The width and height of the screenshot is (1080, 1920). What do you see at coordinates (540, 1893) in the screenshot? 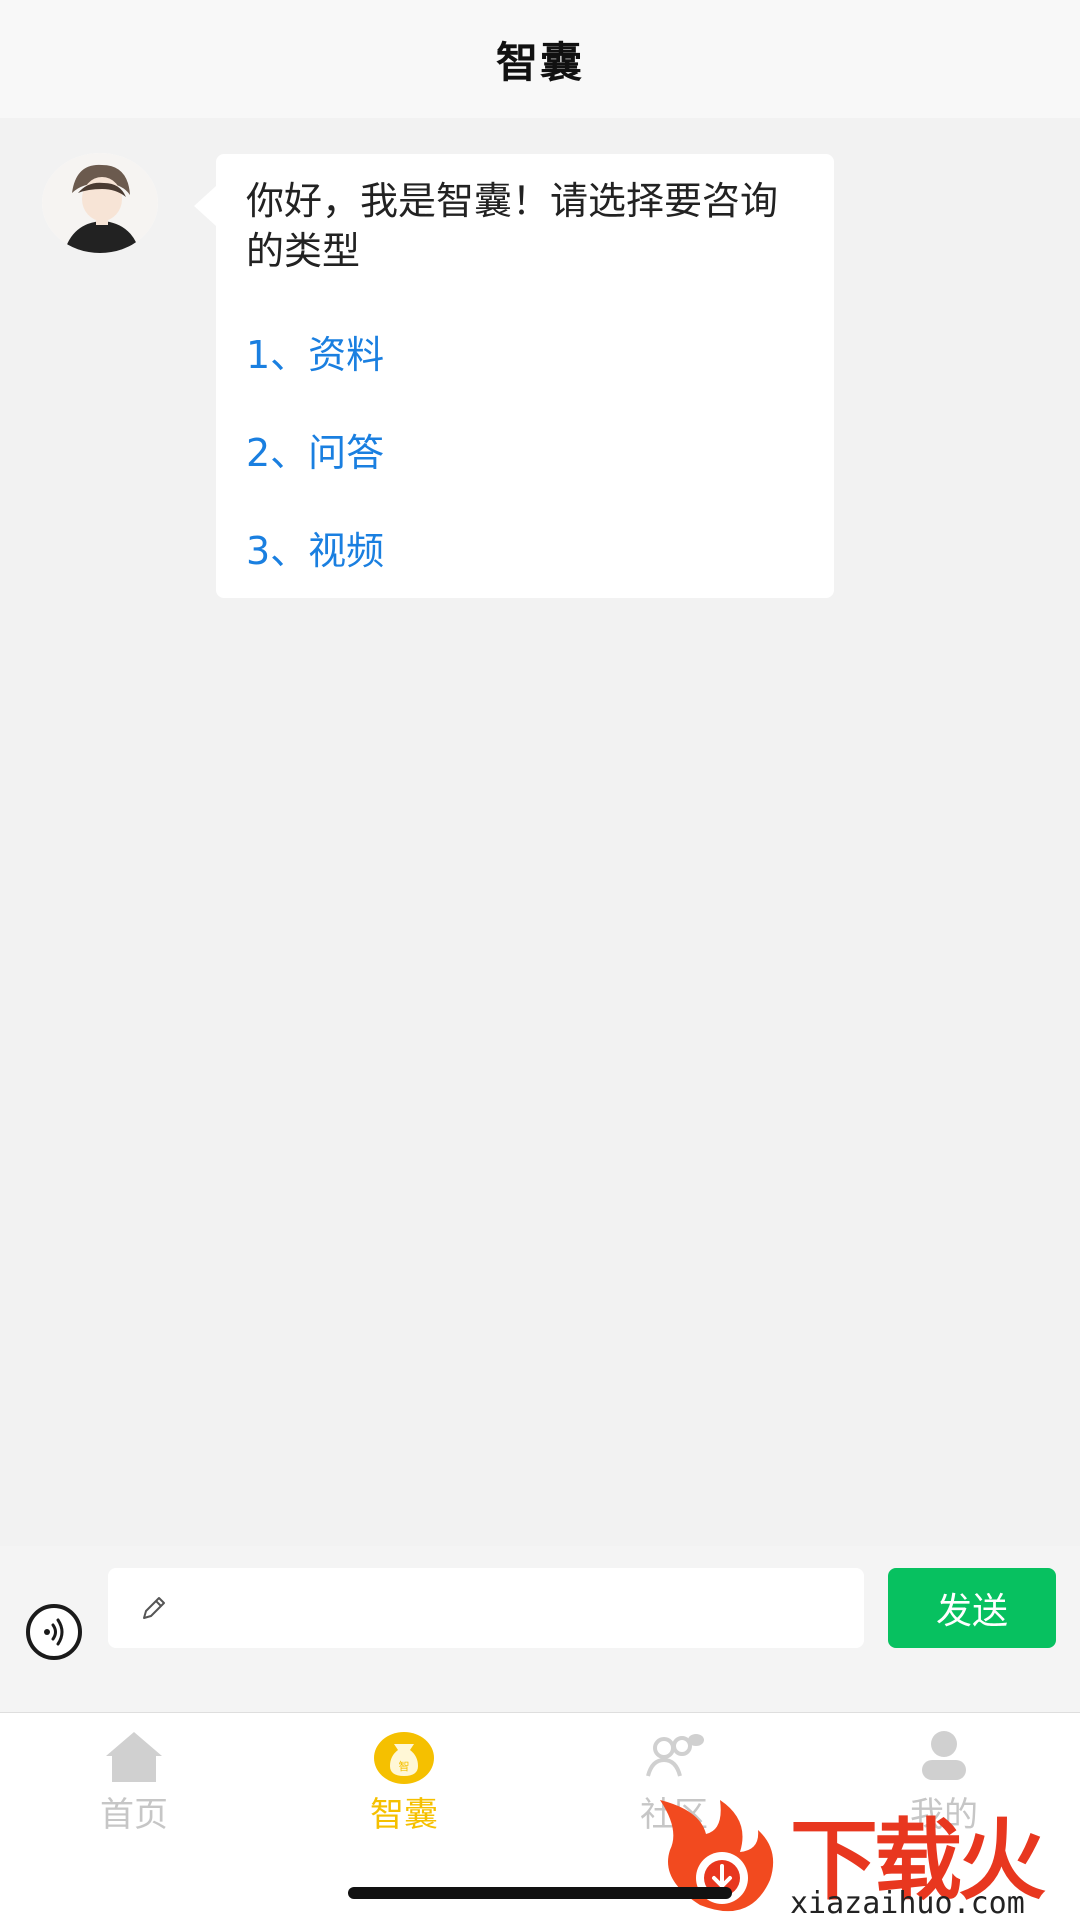
I see `home-indicator` at bounding box center [540, 1893].